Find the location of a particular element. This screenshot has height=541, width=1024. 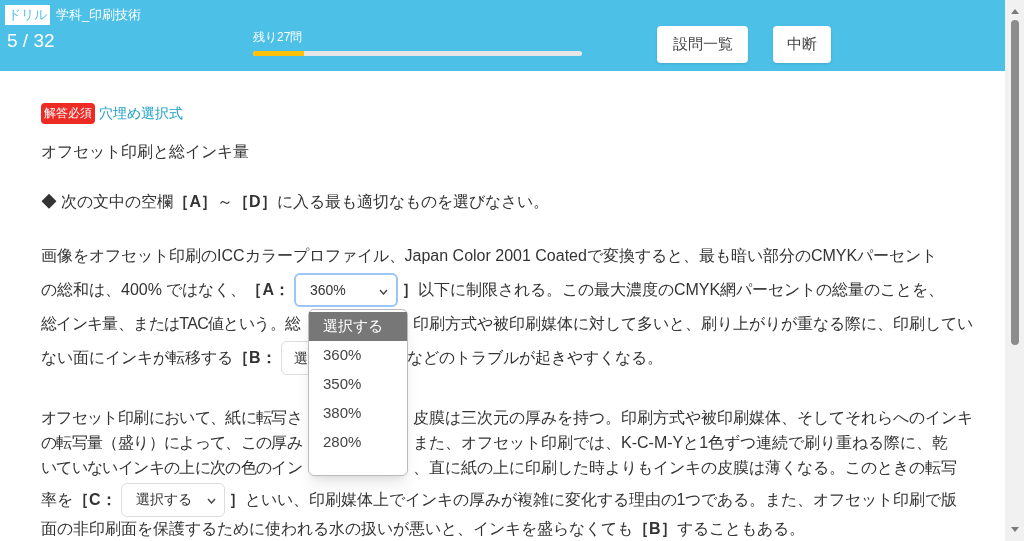

sentence-text: オフセット印刷において、紙に転写さ is located at coordinates (172, 417).